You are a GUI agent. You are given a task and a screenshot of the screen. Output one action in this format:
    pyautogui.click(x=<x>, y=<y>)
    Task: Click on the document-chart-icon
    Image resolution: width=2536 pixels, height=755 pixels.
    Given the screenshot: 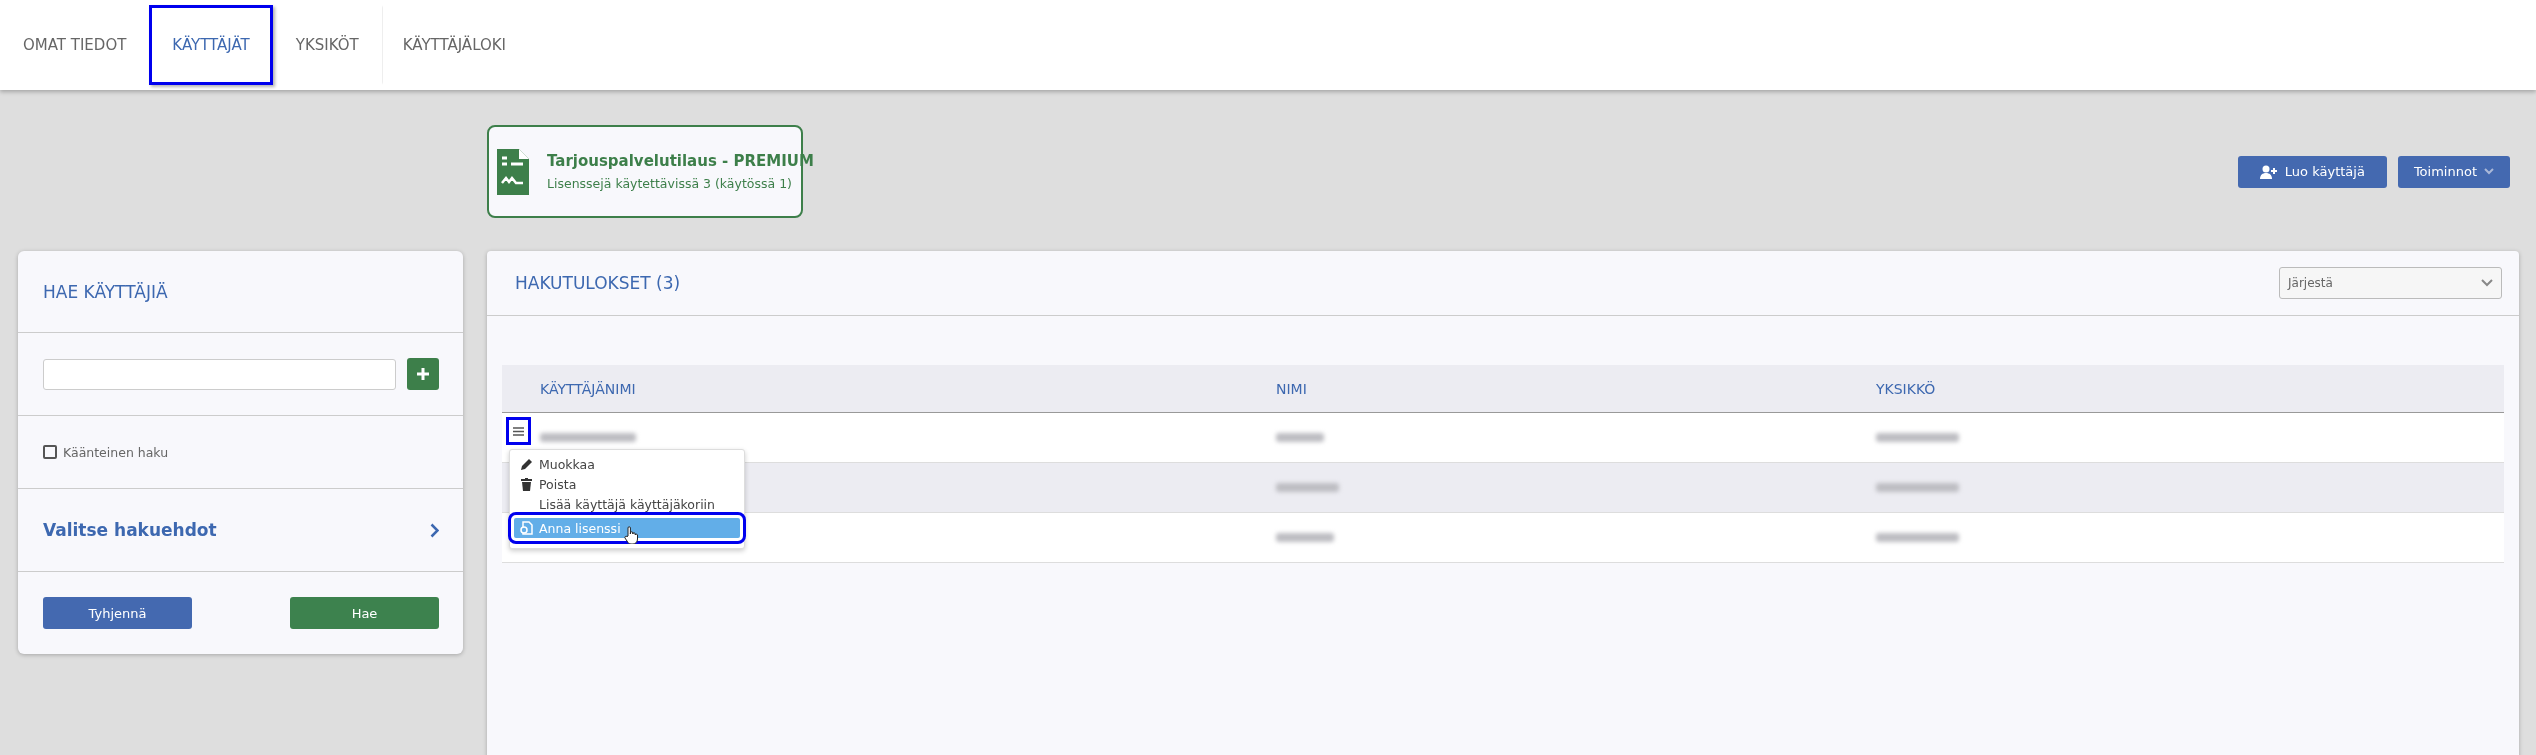 What is the action you would take?
    pyautogui.click(x=513, y=171)
    